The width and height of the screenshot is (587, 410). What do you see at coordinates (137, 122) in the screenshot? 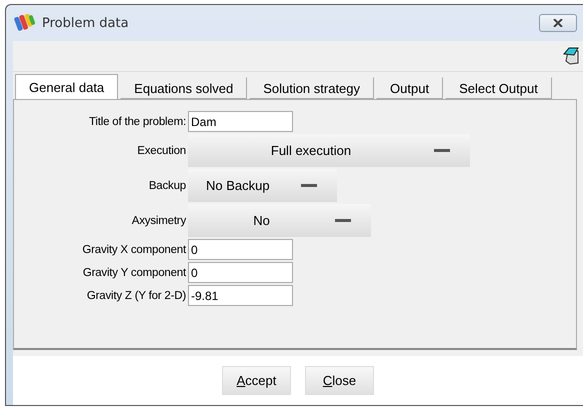
I see `field-label: Title of the problem:` at bounding box center [137, 122].